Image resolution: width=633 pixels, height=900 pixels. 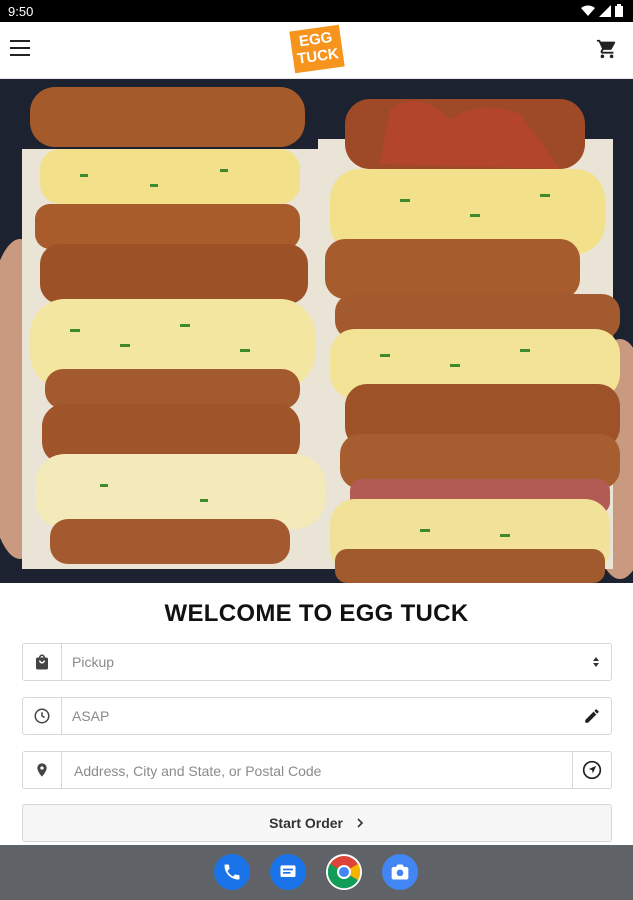 I want to click on status-bar: 9:50, so click(x=316, y=11).